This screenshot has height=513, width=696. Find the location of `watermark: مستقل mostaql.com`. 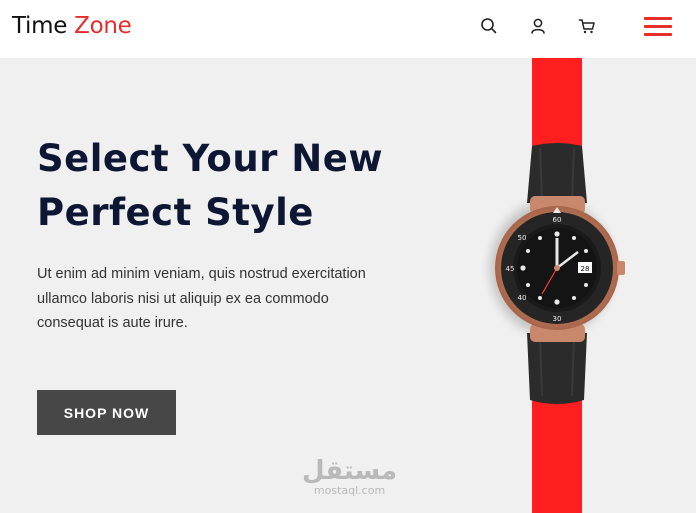

watermark: مستقل mostaql.com is located at coordinates (349, 477).